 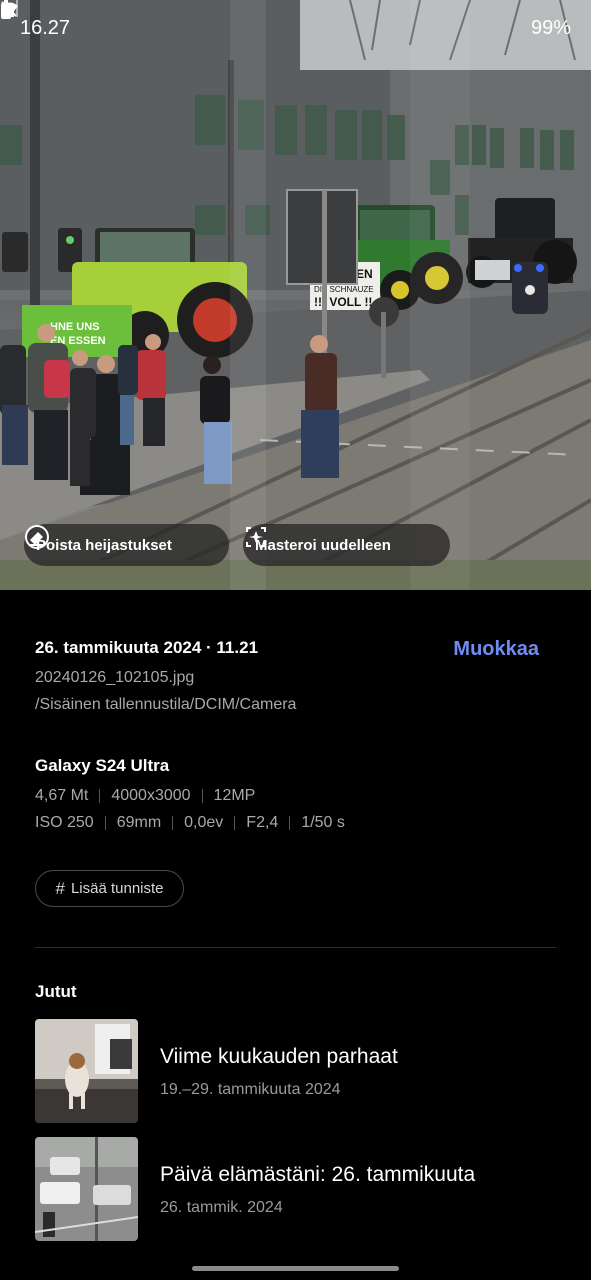 What do you see at coordinates (318, 1174) in the screenshot?
I see `story-title: Päivä elämästäni: 26. tammikuuta` at bounding box center [318, 1174].